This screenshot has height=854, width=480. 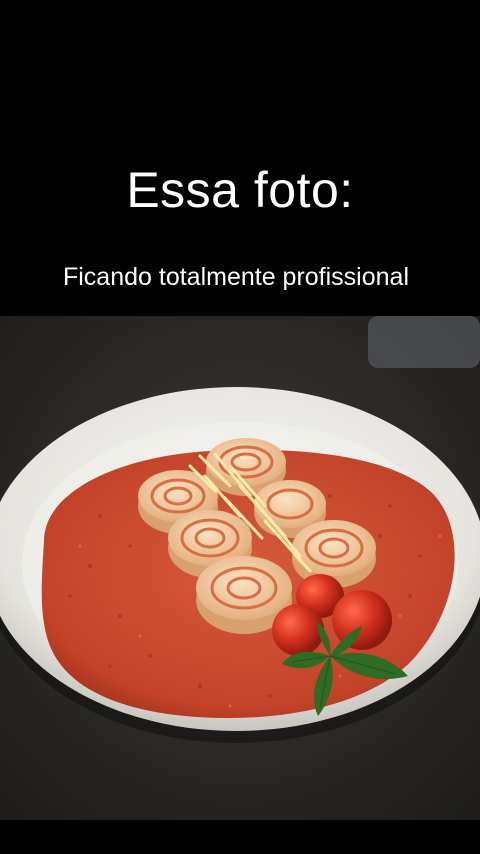 I want to click on pan-handle, so click(x=424, y=342).